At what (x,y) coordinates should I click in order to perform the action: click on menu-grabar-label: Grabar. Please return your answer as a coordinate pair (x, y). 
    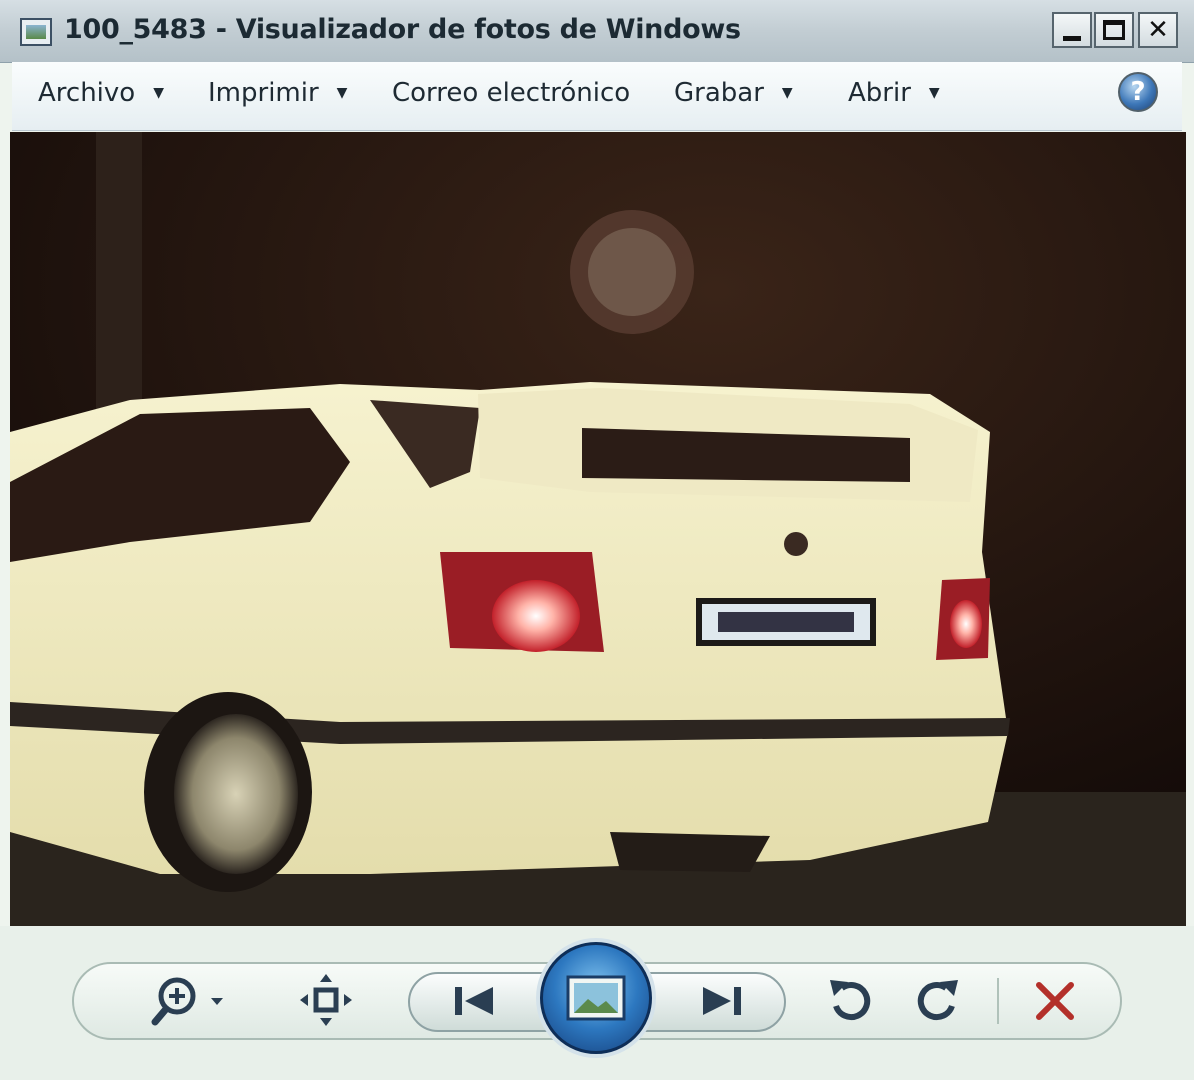
    Looking at the image, I should click on (719, 93).